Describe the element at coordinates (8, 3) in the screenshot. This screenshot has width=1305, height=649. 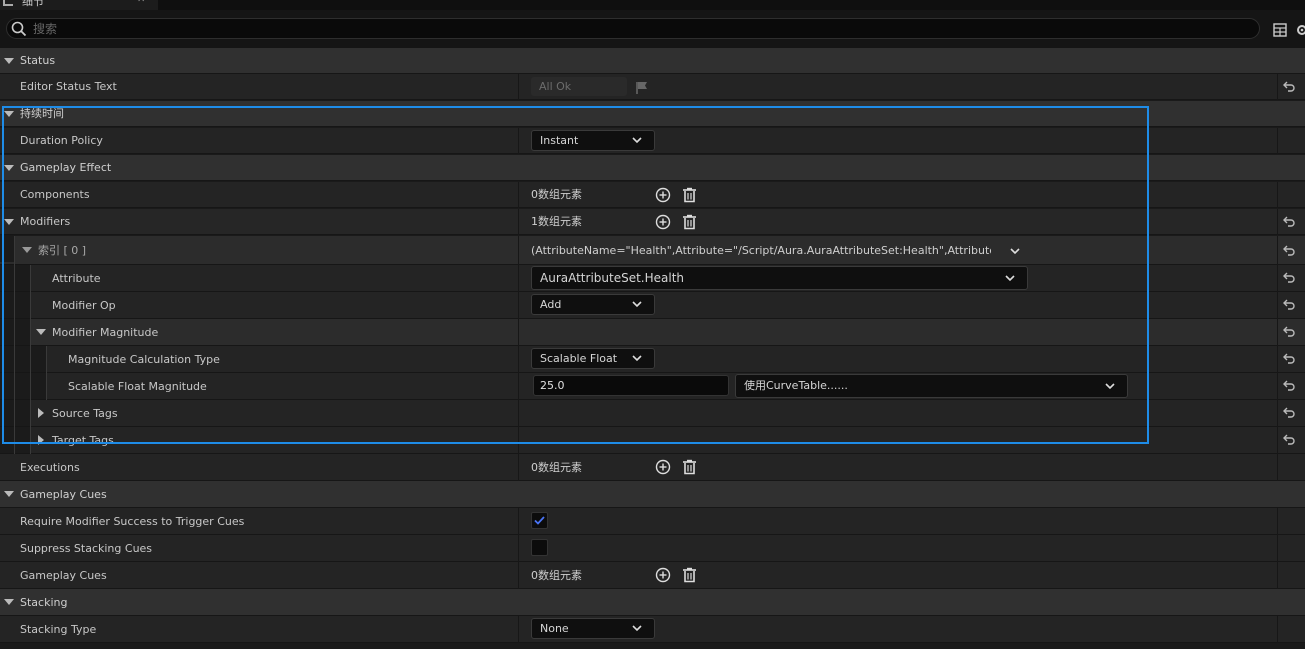
I see `details-tab-icon` at that location.